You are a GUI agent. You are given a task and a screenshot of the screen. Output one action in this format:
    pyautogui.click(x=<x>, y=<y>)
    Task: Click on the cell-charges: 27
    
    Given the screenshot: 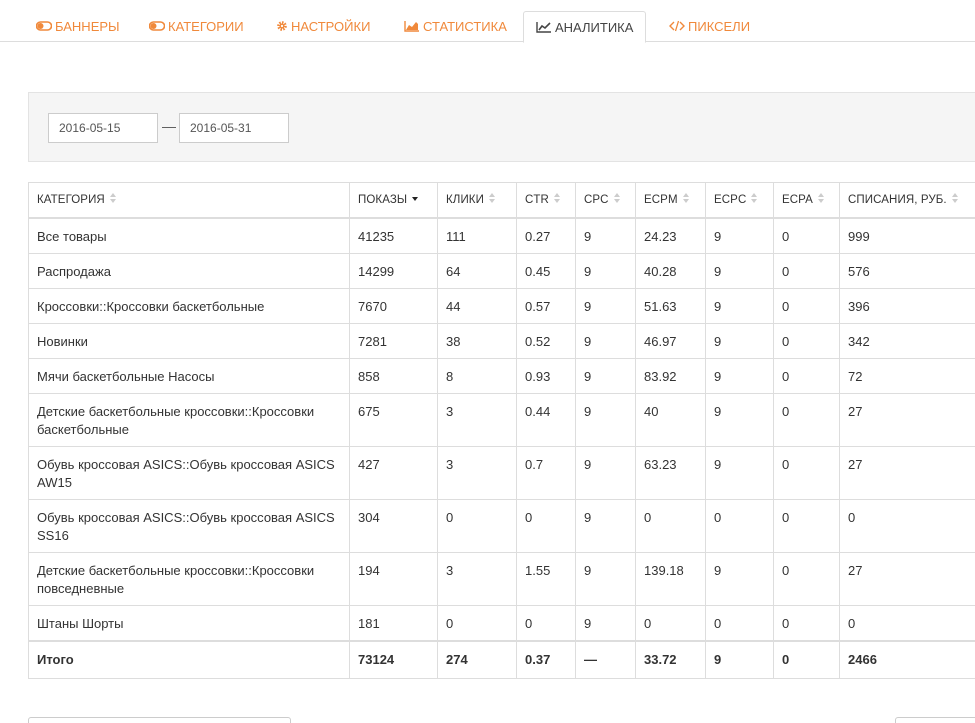 What is the action you would take?
    pyautogui.click(x=907, y=472)
    